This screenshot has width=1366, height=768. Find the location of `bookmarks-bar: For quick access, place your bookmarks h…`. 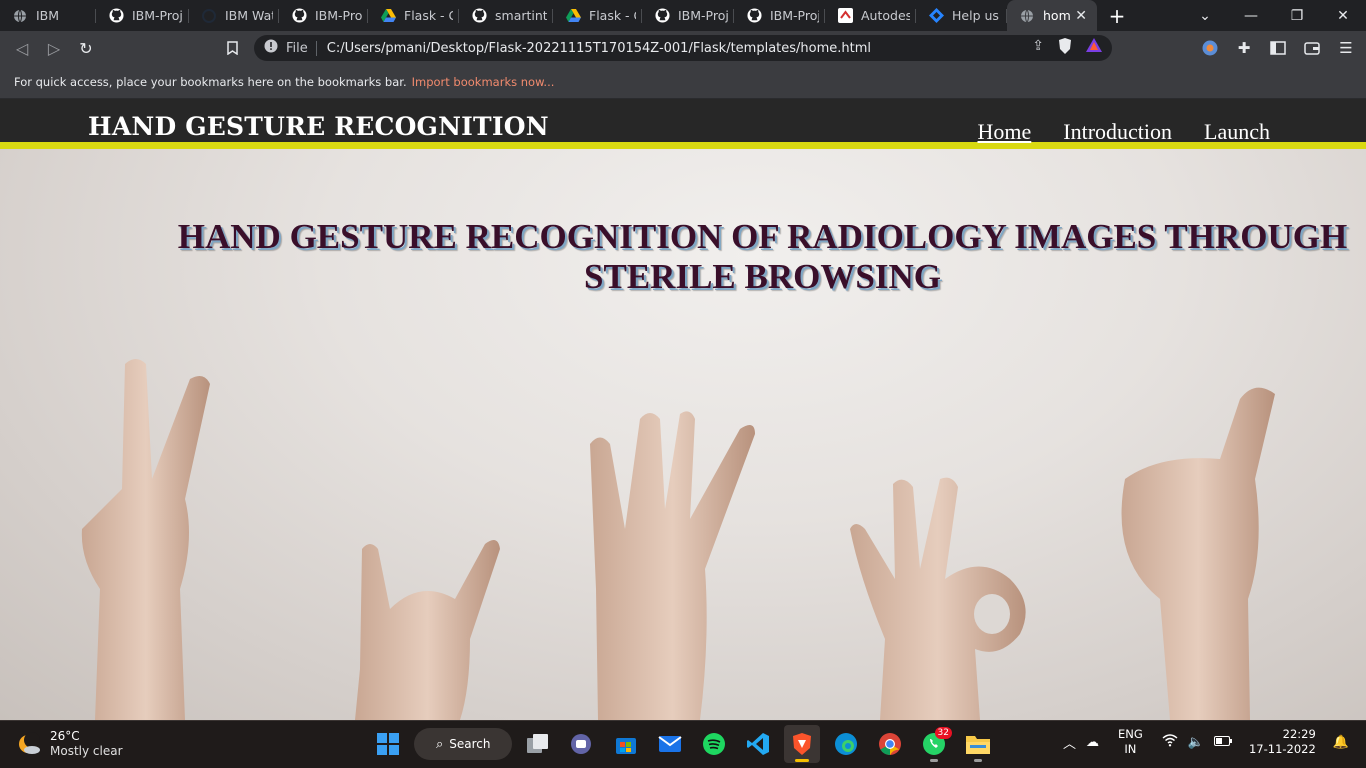

bookmarks-bar: For quick access, place your bookmarks h… is located at coordinates (683, 82).